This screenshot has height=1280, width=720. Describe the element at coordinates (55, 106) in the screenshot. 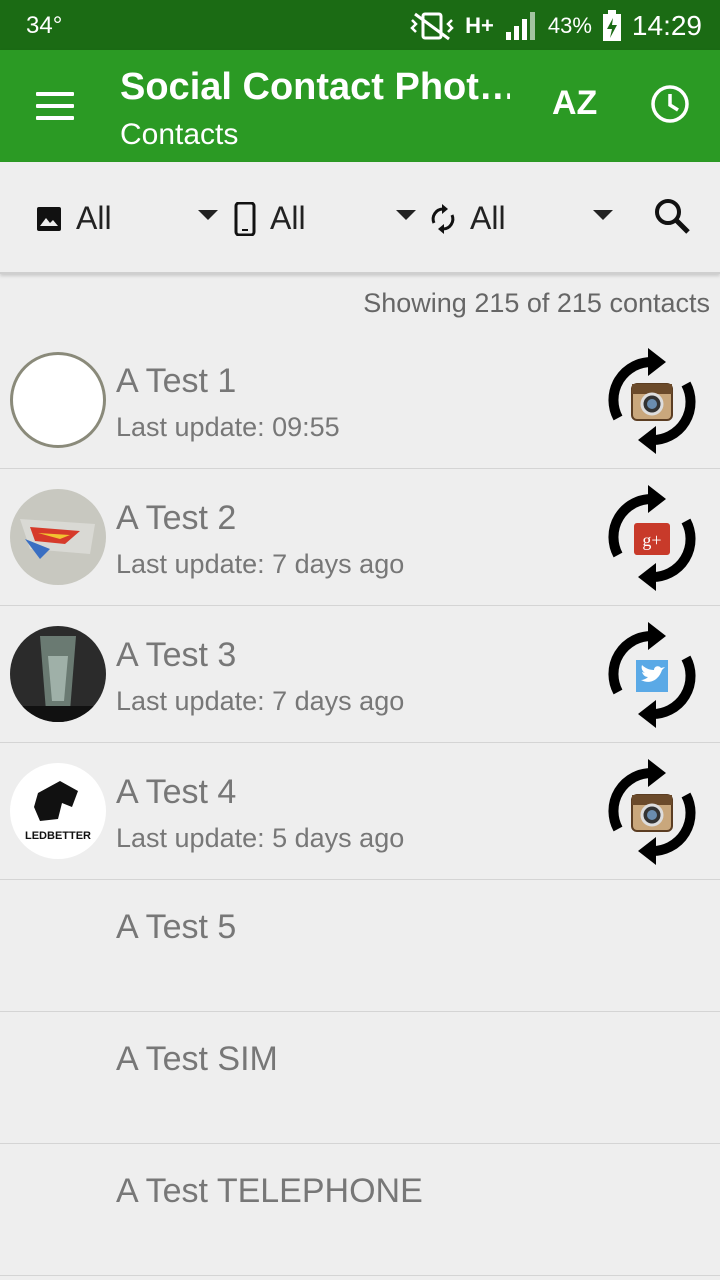

I see `menu-icon` at that location.